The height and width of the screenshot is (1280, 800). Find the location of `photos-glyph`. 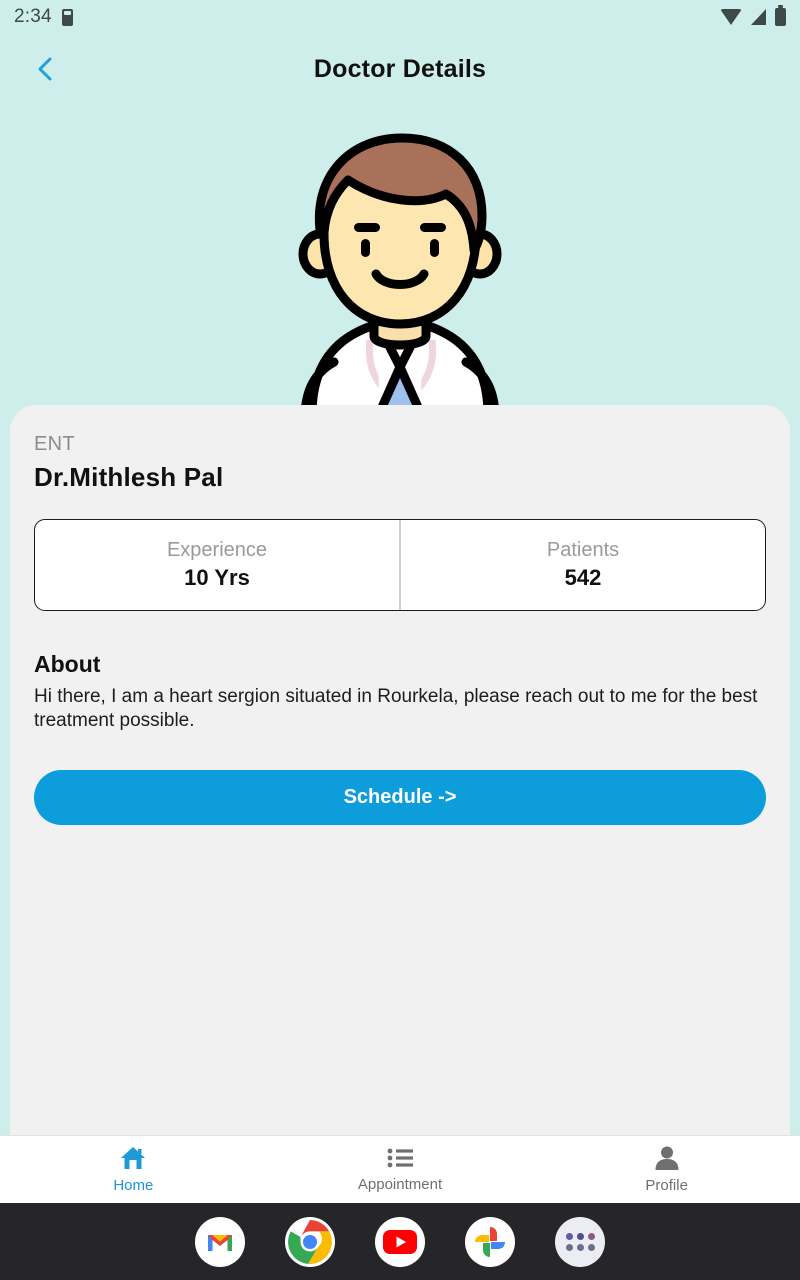

photos-glyph is located at coordinates (490, 1241).